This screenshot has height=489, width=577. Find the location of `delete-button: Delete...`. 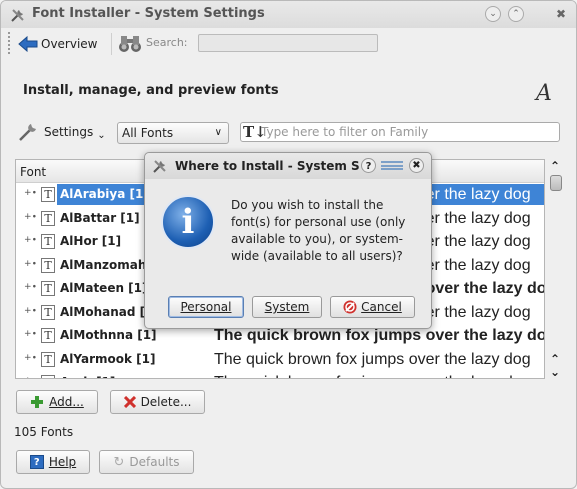

delete-button: Delete... is located at coordinates (157, 402).